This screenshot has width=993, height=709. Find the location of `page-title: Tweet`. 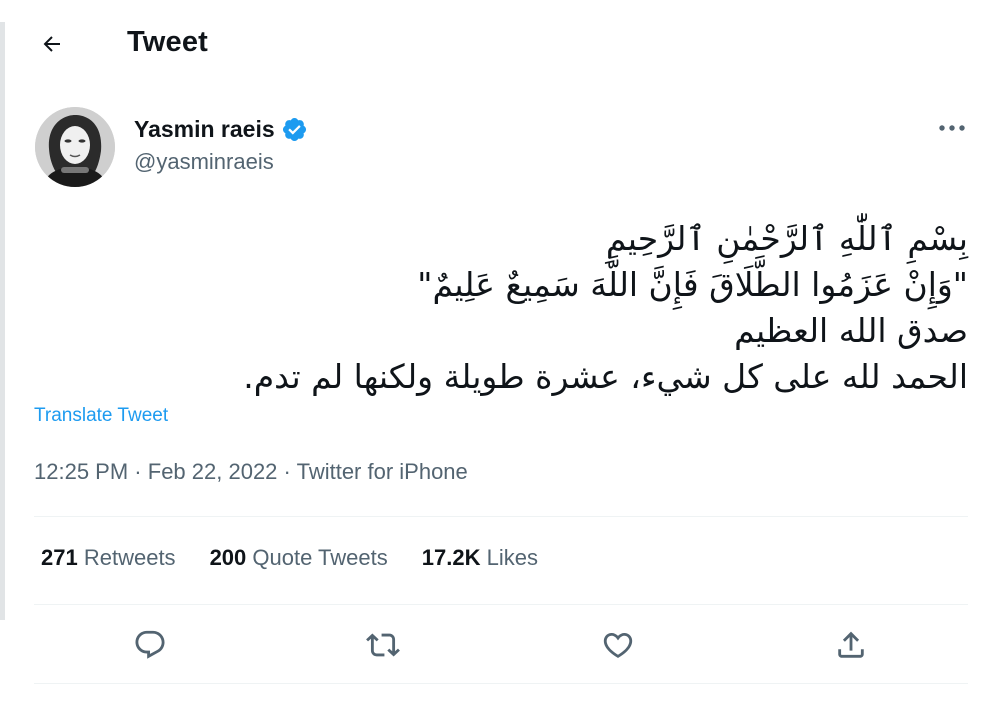

page-title: Tweet is located at coordinates (168, 42).